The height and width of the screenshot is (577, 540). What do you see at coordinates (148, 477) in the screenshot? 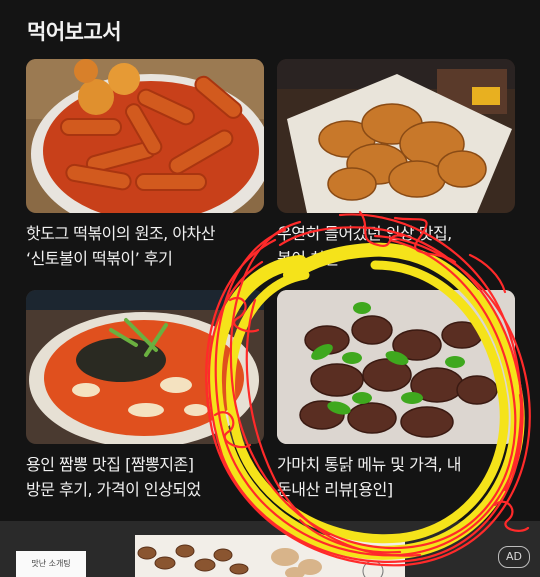
I see `article-title: 용인 짬뽕 맛집 [짬뽕지존] 방문 후기, 가격이 인상되었` at bounding box center [148, 477].